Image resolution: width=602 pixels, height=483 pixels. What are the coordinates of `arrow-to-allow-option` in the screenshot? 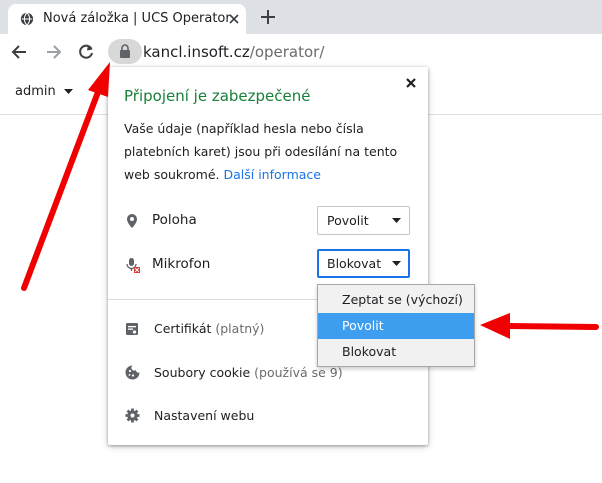 It's located at (539, 326).